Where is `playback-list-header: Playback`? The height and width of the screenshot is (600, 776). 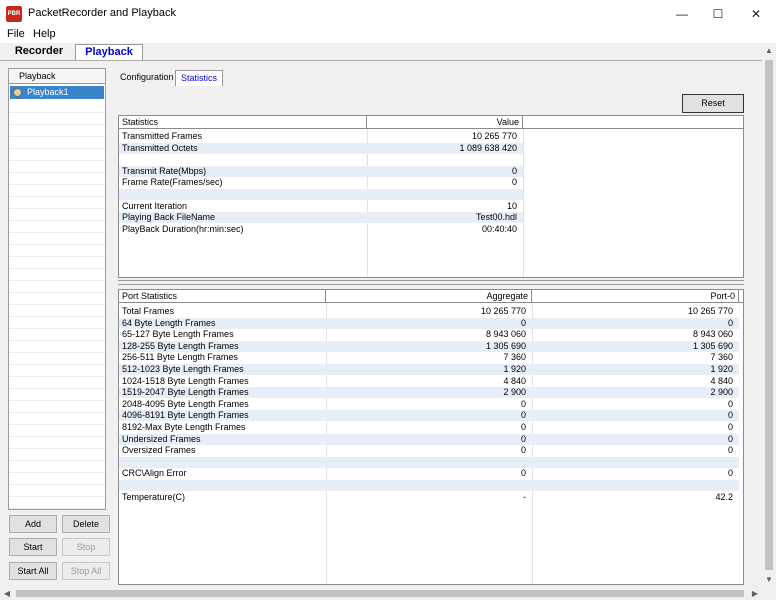
playback-list-header: Playback is located at coordinates (57, 76).